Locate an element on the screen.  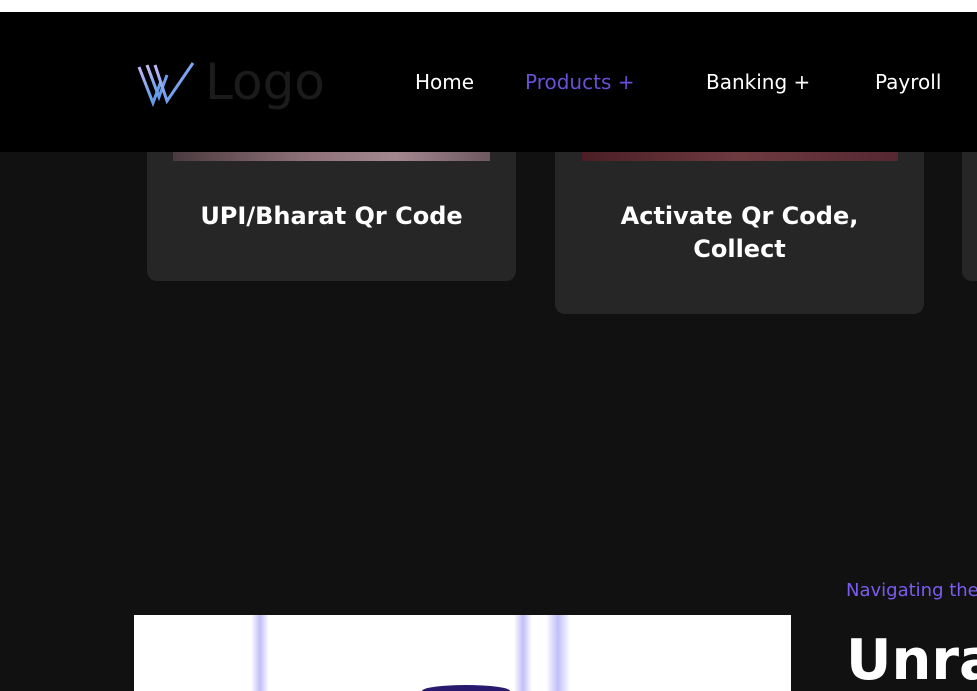
w-logo-icon is located at coordinates (166, 84).